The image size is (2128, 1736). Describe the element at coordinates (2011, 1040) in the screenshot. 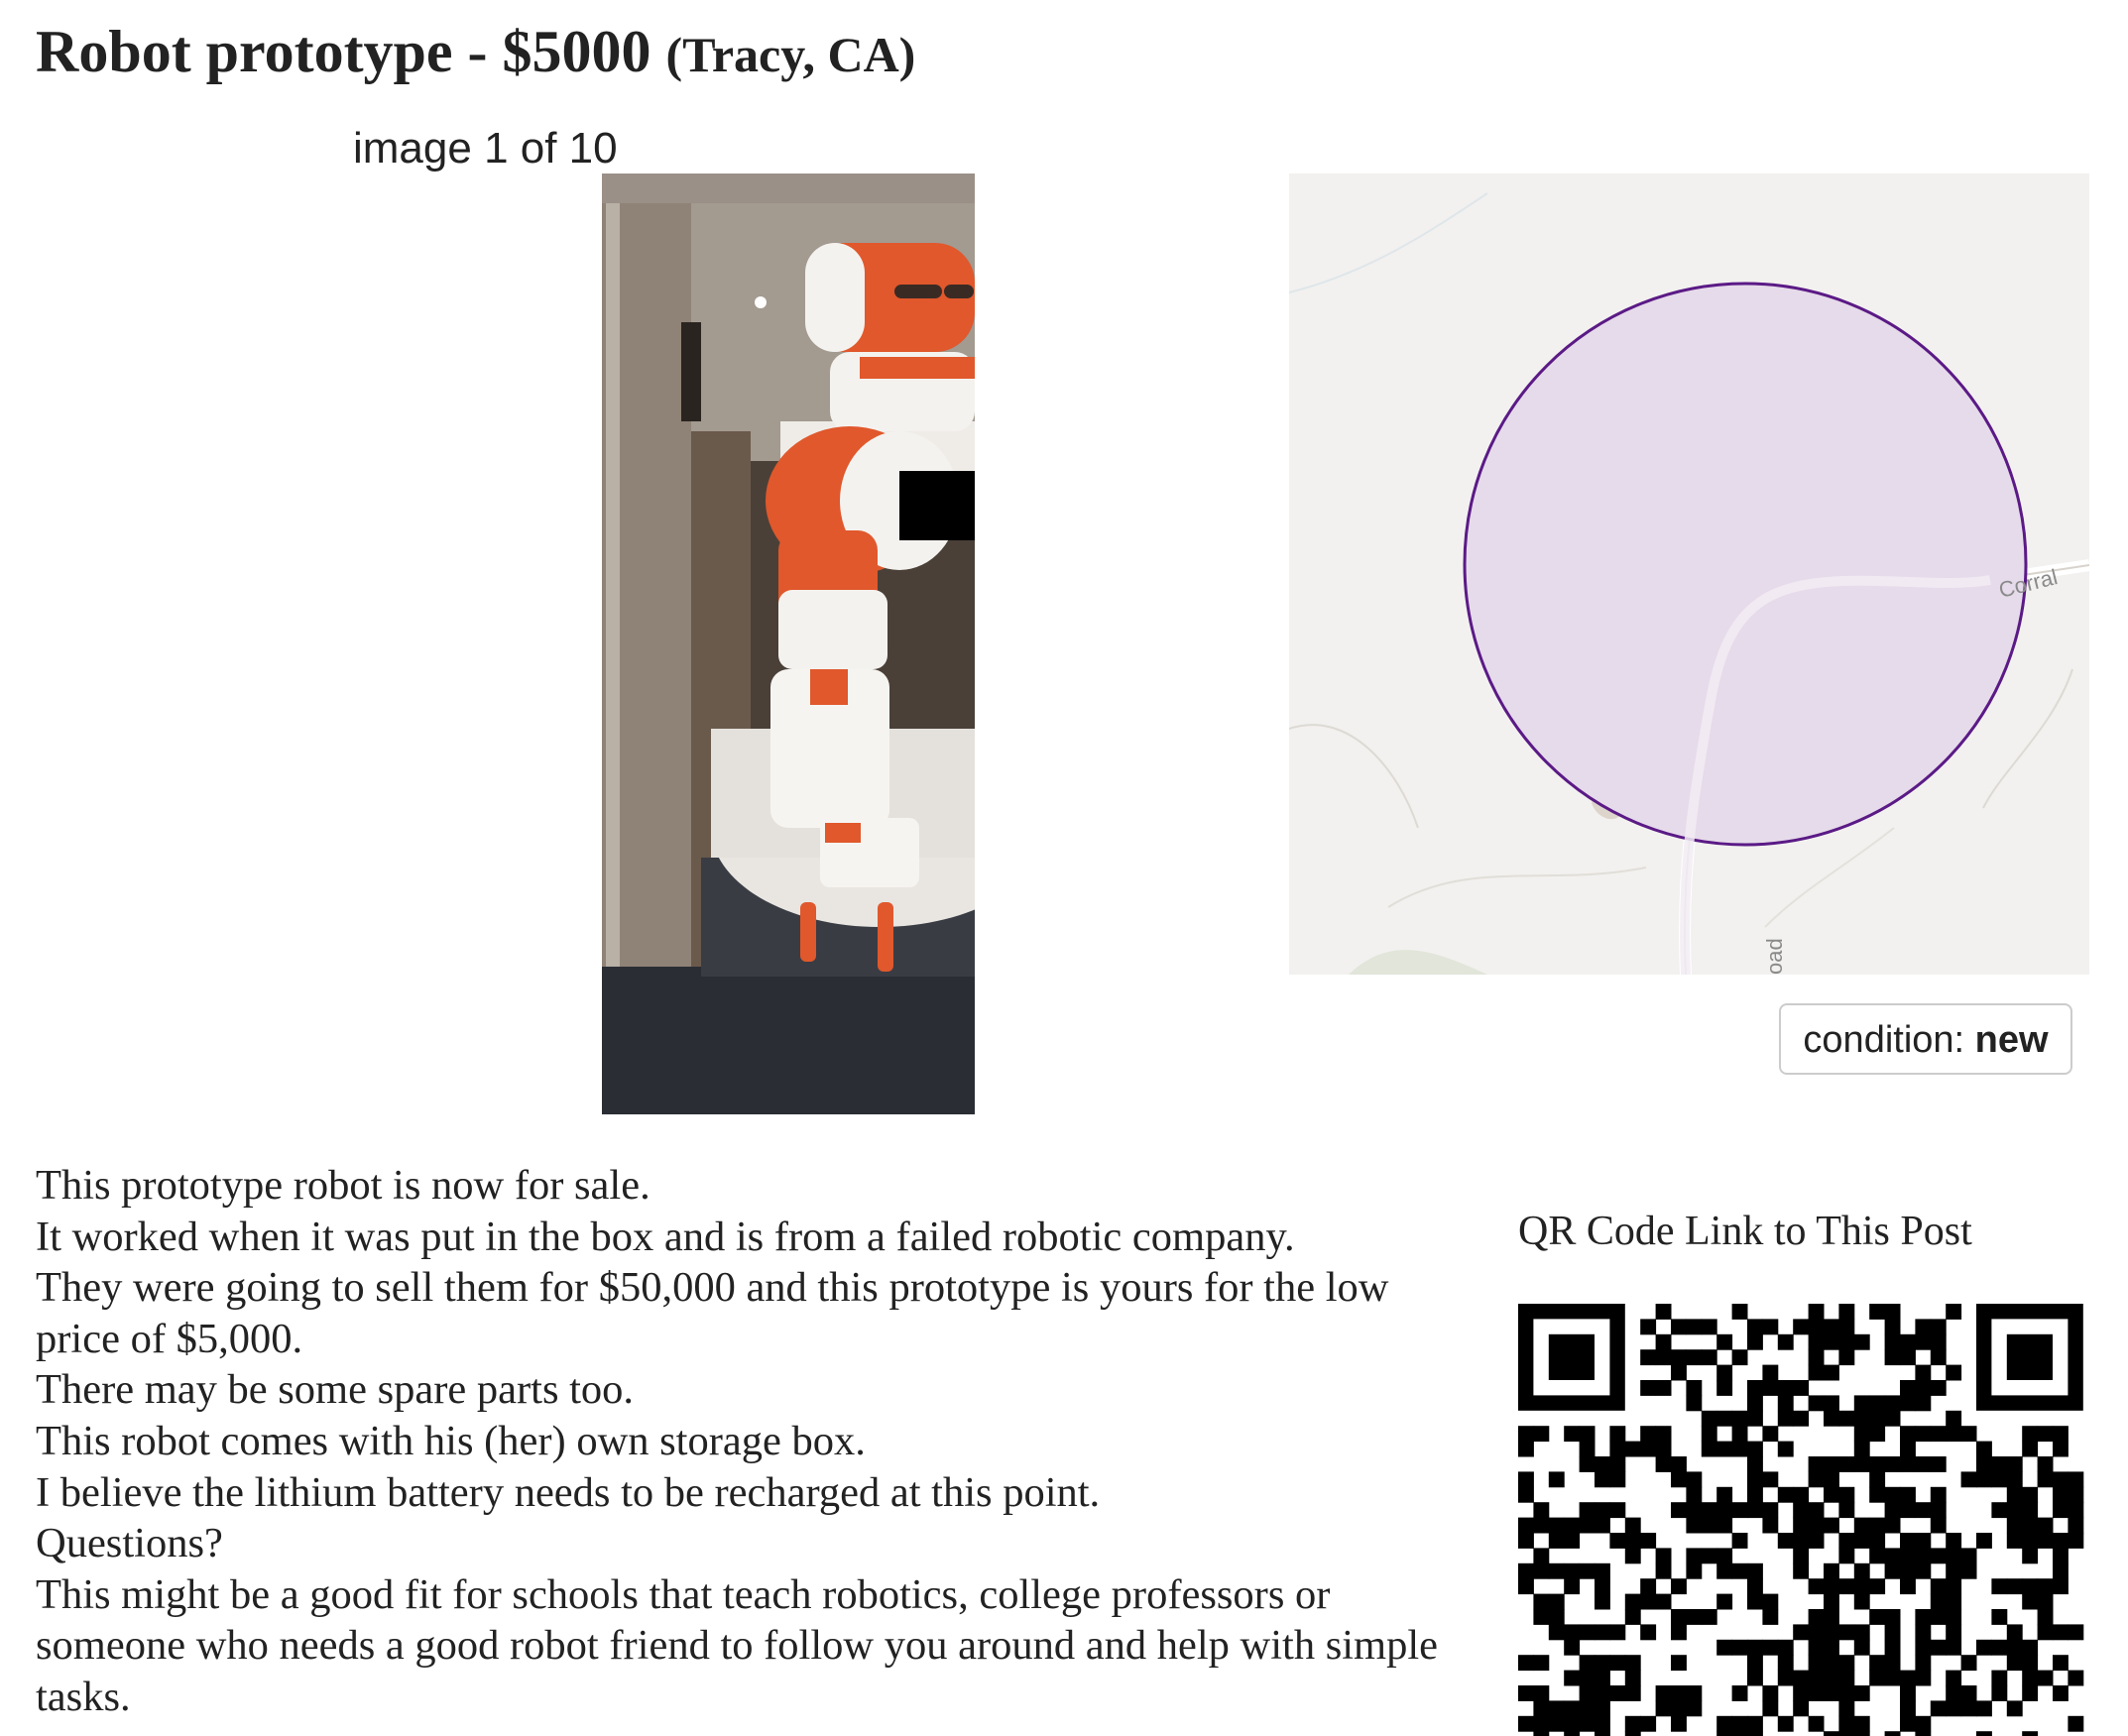

I see `condition-value: new` at that location.